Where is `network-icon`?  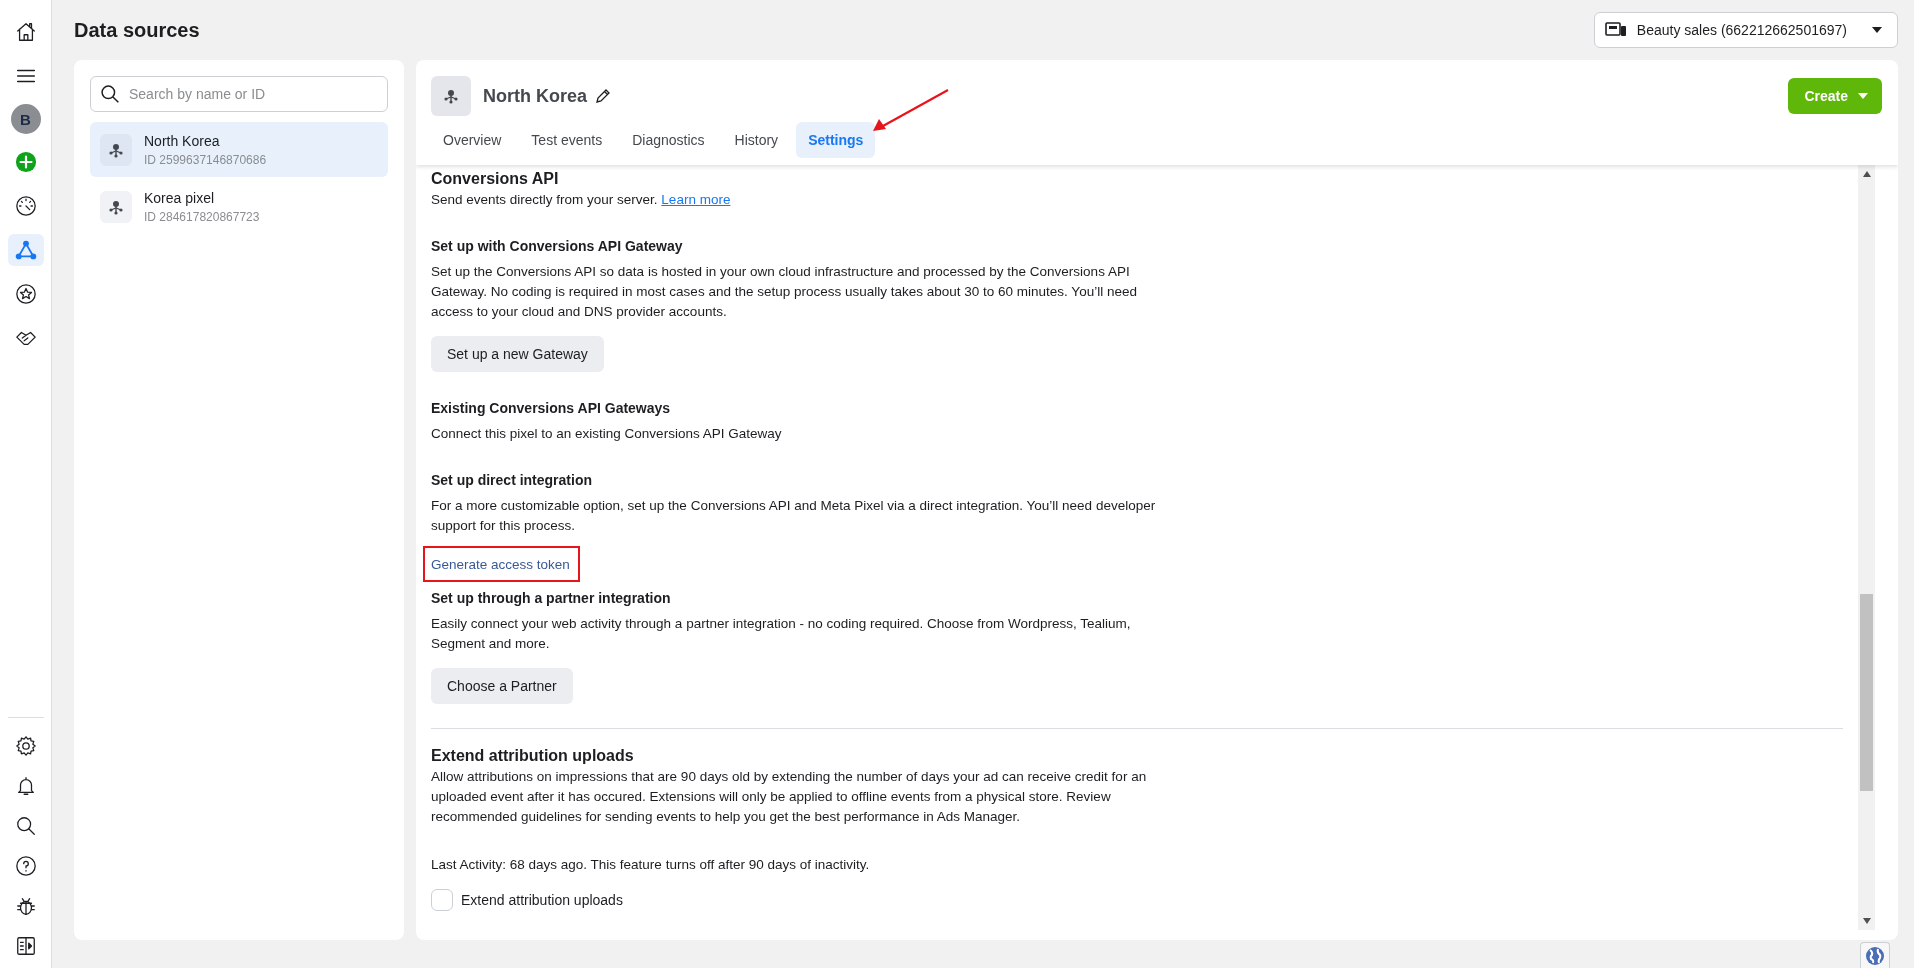 network-icon is located at coordinates (25, 250).